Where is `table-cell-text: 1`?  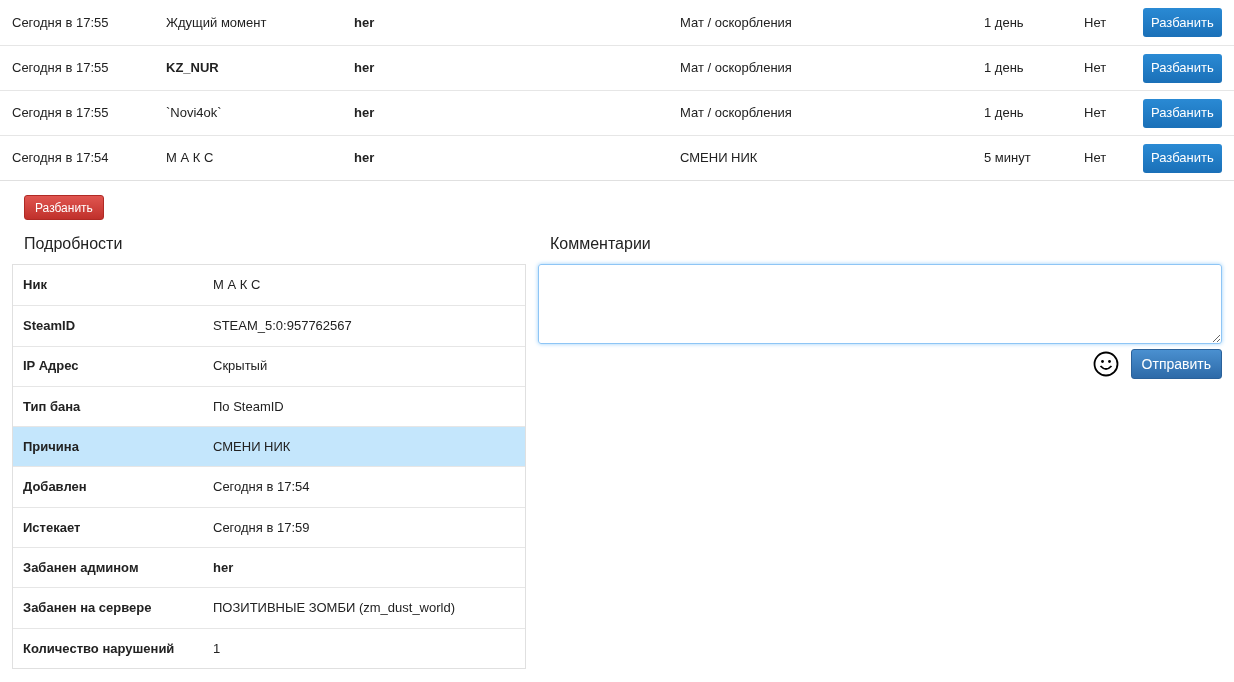
table-cell-text: 1 is located at coordinates (217, 648).